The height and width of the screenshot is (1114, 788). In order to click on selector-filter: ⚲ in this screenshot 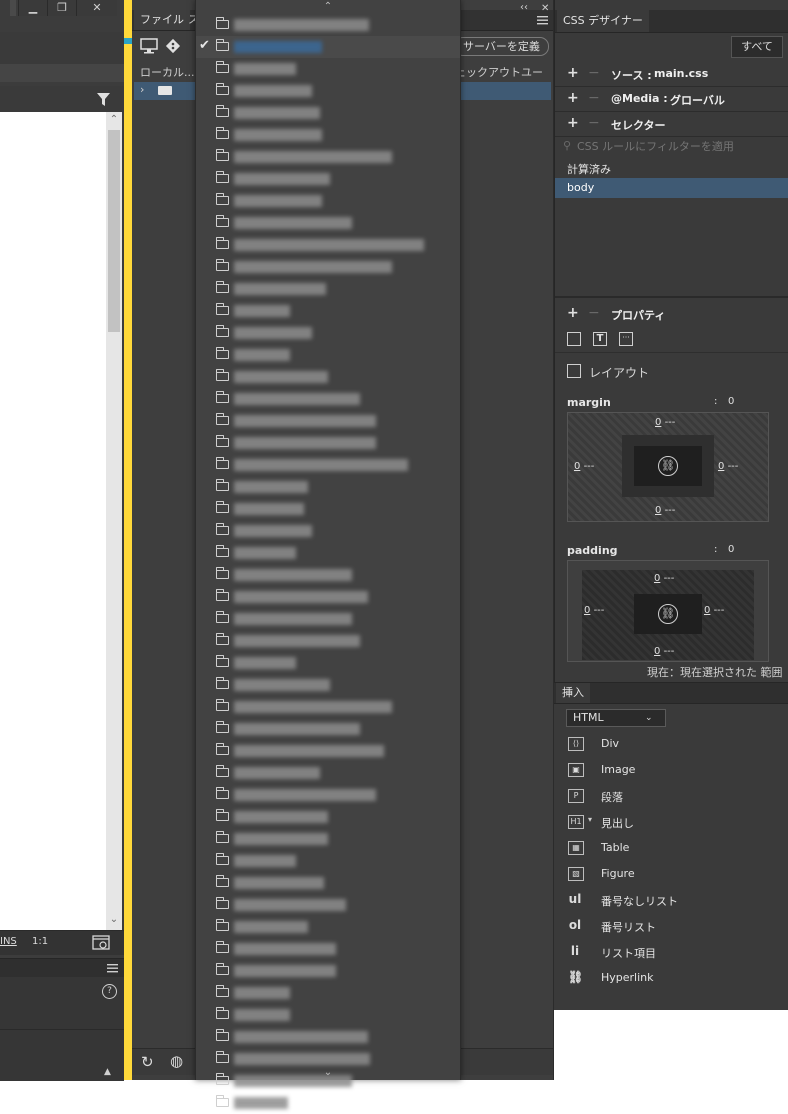, I will do `click(671, 147)`.